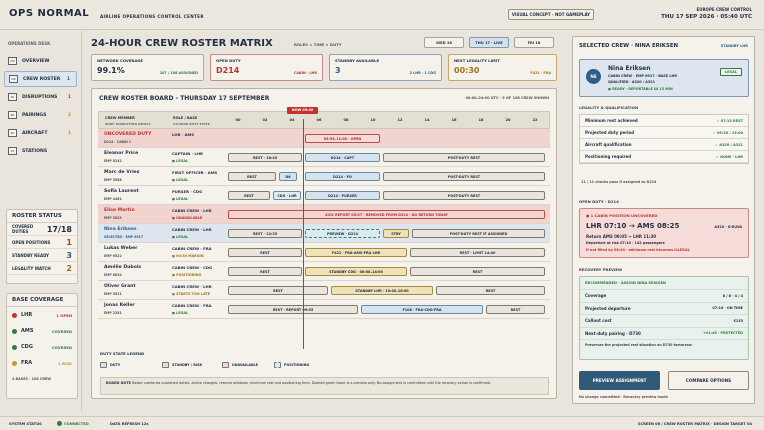  I want to click on duty-block: 05:55–11:05 · OPEN, so click(342, 138).